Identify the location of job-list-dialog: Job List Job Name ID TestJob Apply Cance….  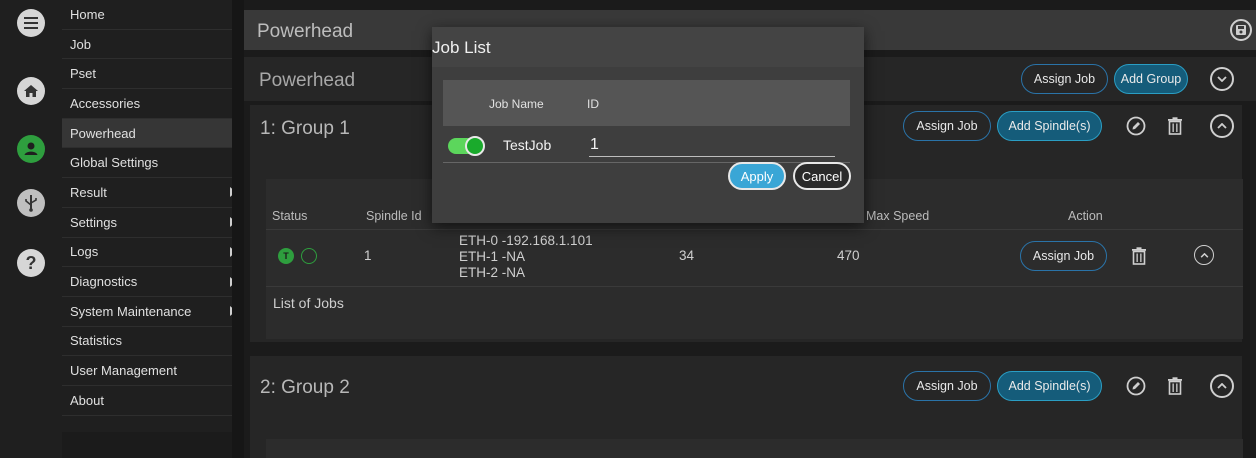
(648, 125).